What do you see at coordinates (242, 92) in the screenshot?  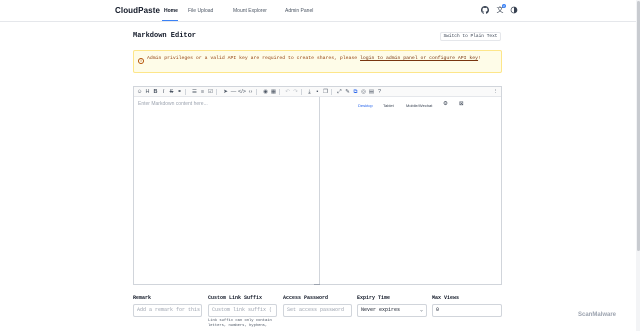 I see `code-icon: </>` at bounding box center [242, 92].